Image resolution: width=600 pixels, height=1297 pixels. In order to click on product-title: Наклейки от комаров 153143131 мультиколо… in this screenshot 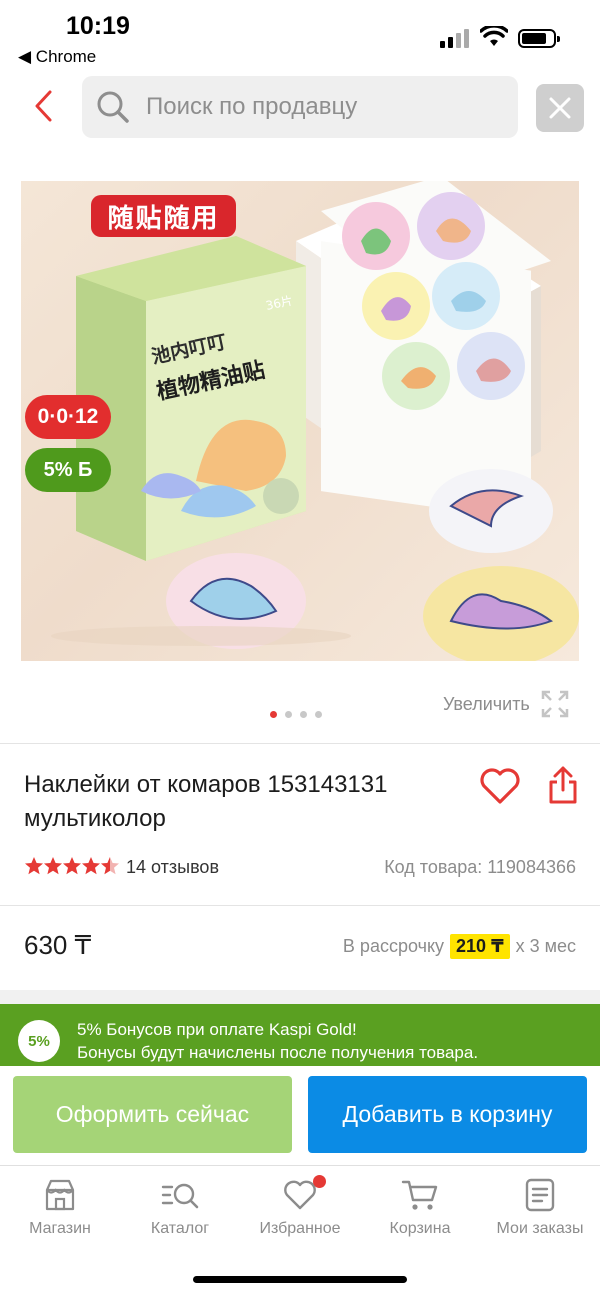, I will do `click(206, 801)`.